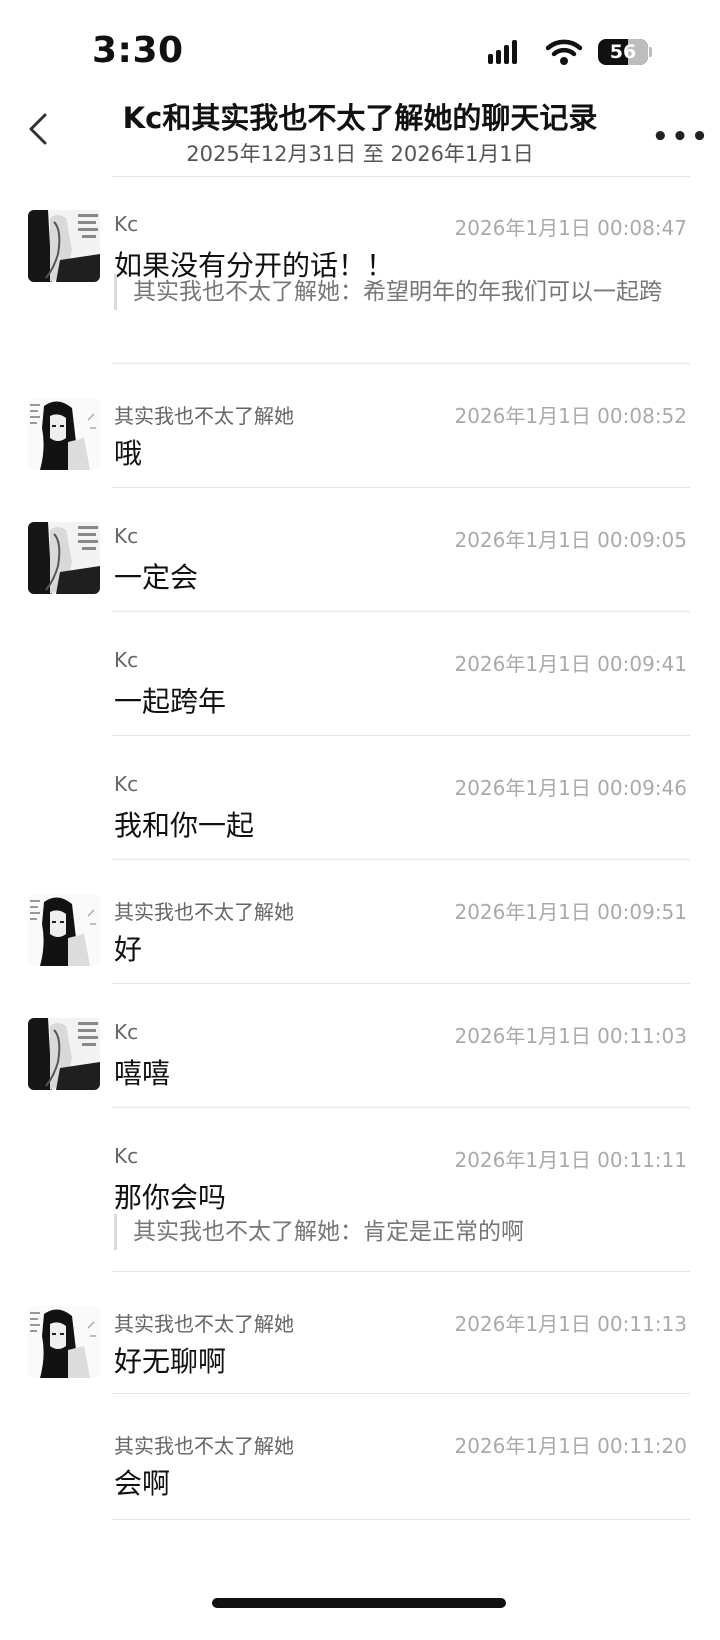 Image resolution: width=720 pixels, height=1640 pixels. What do you see at coordinates (359, 1603) in the screenshot?
I see `home-indicator` at bounding box center [359, 1603].